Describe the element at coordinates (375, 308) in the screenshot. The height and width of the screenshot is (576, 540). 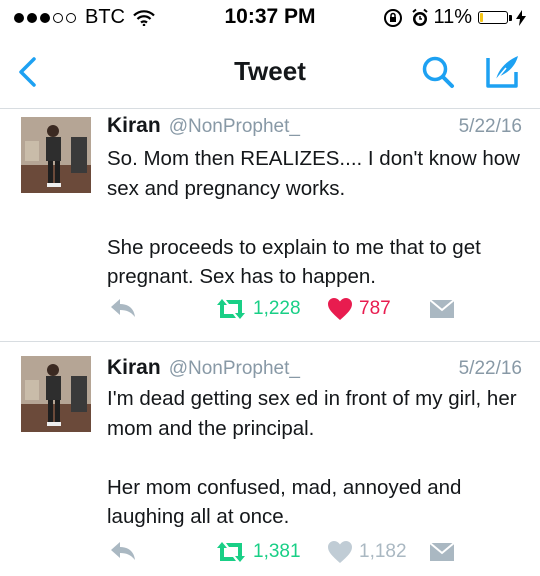
I see `like-count: 787` at that location.